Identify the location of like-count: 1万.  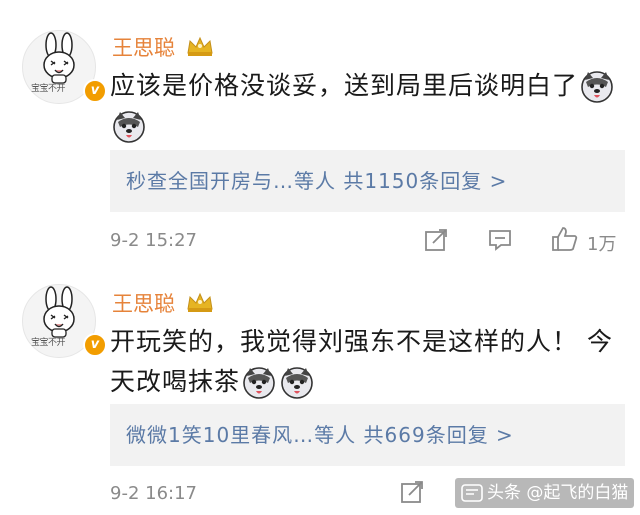
(602, 244).